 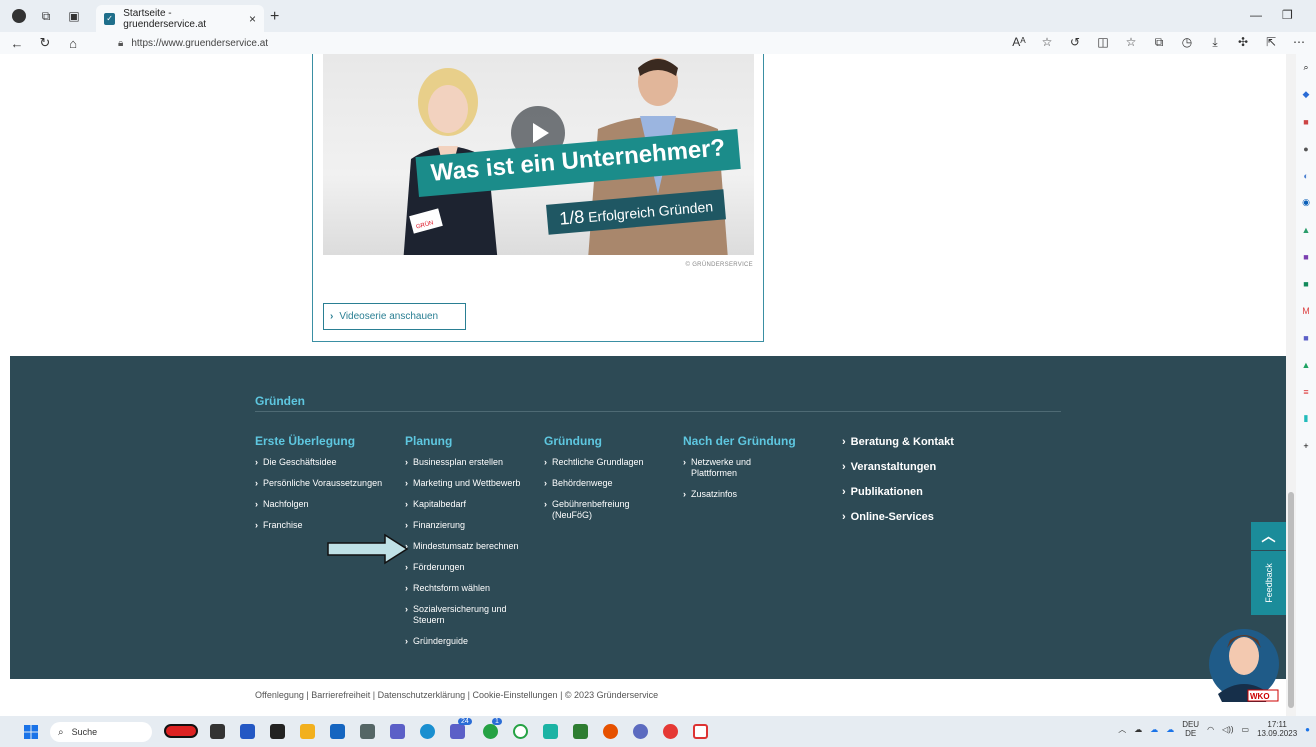 What do you see at coordinates (520, 731) in the screenshot?
I see `whatsapp-web-icon` at bounding box center [520, 731].